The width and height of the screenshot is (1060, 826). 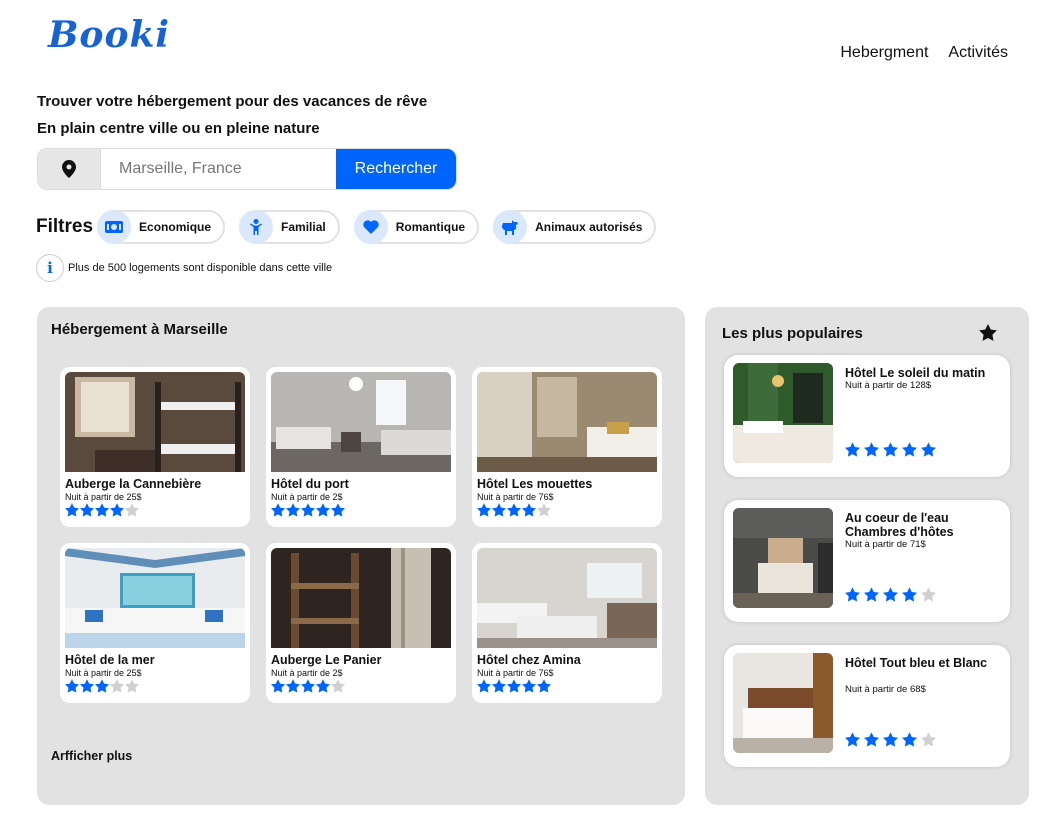 I want to click on nav-link-hebergement: Hebergment, so click(x=884, y=53).